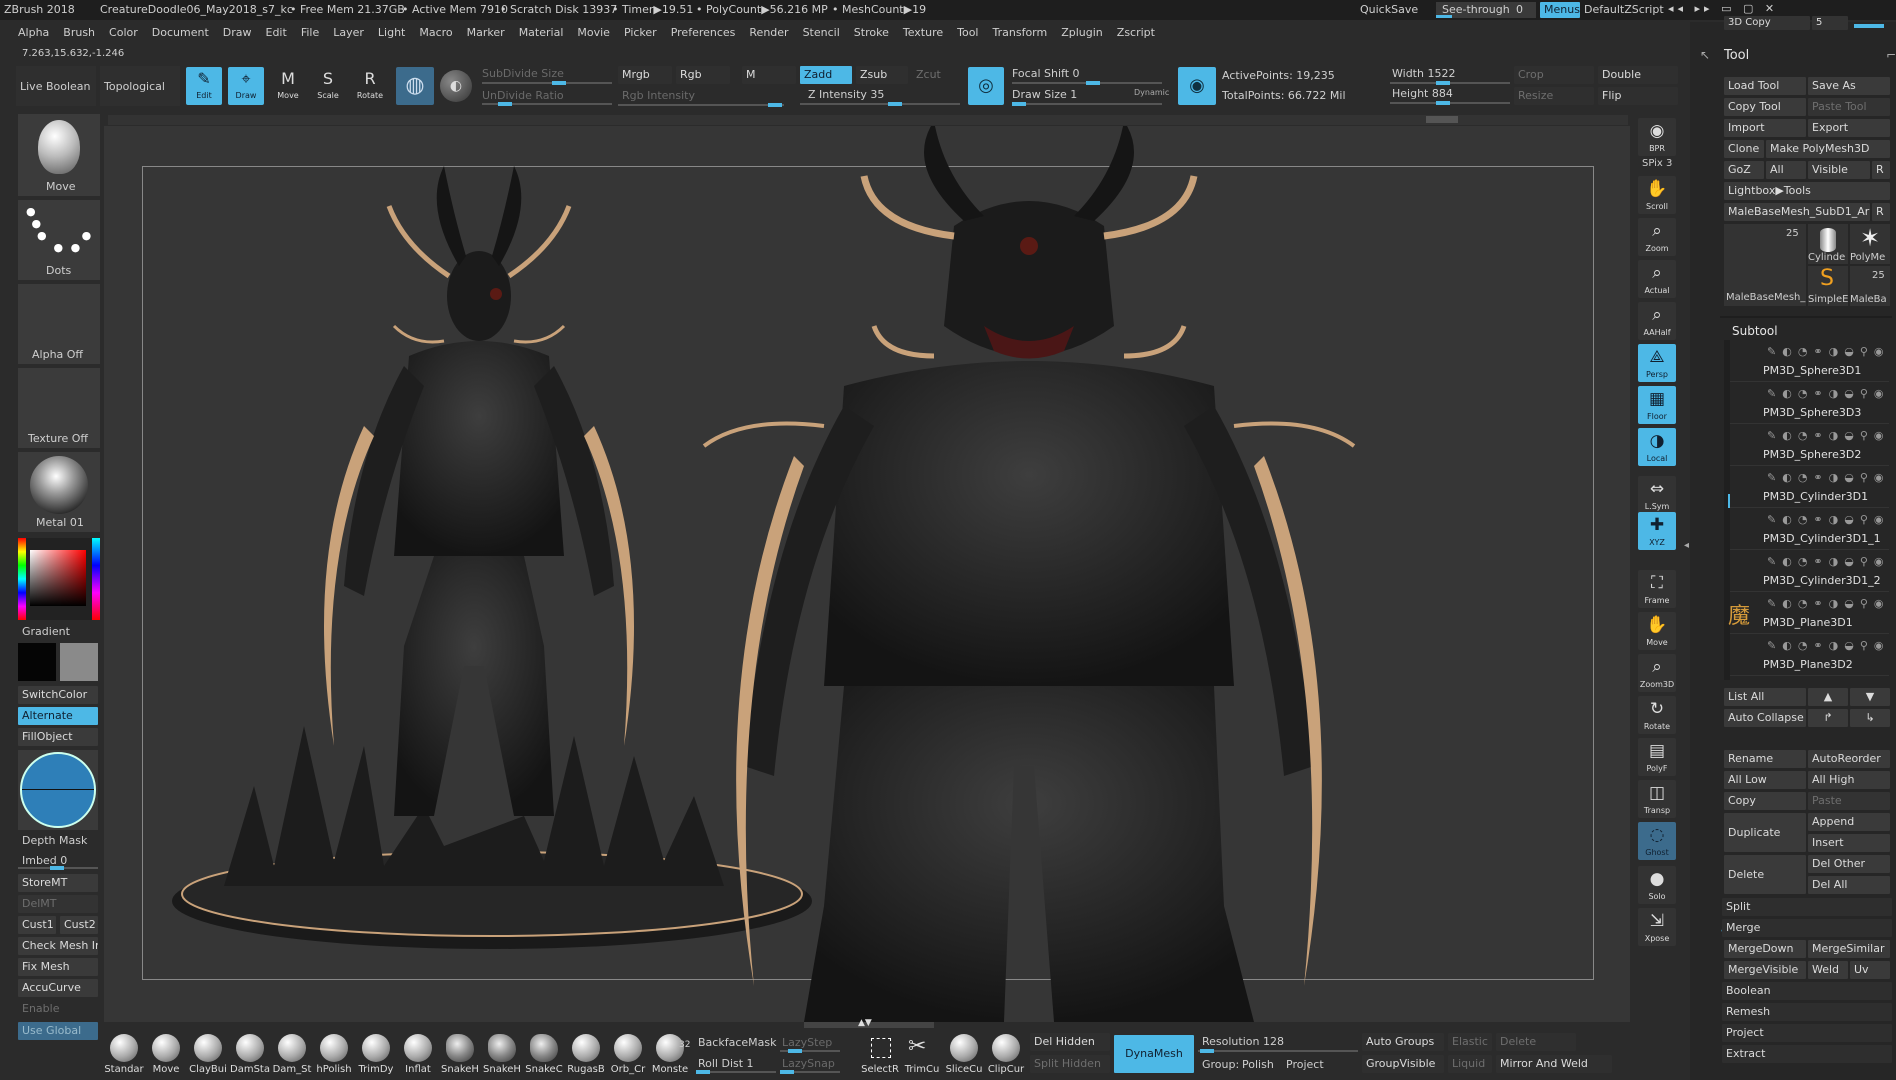 The image size is (1896, 1080). I want to click on brush-rugasb: RugasB, so click(586, 1054).